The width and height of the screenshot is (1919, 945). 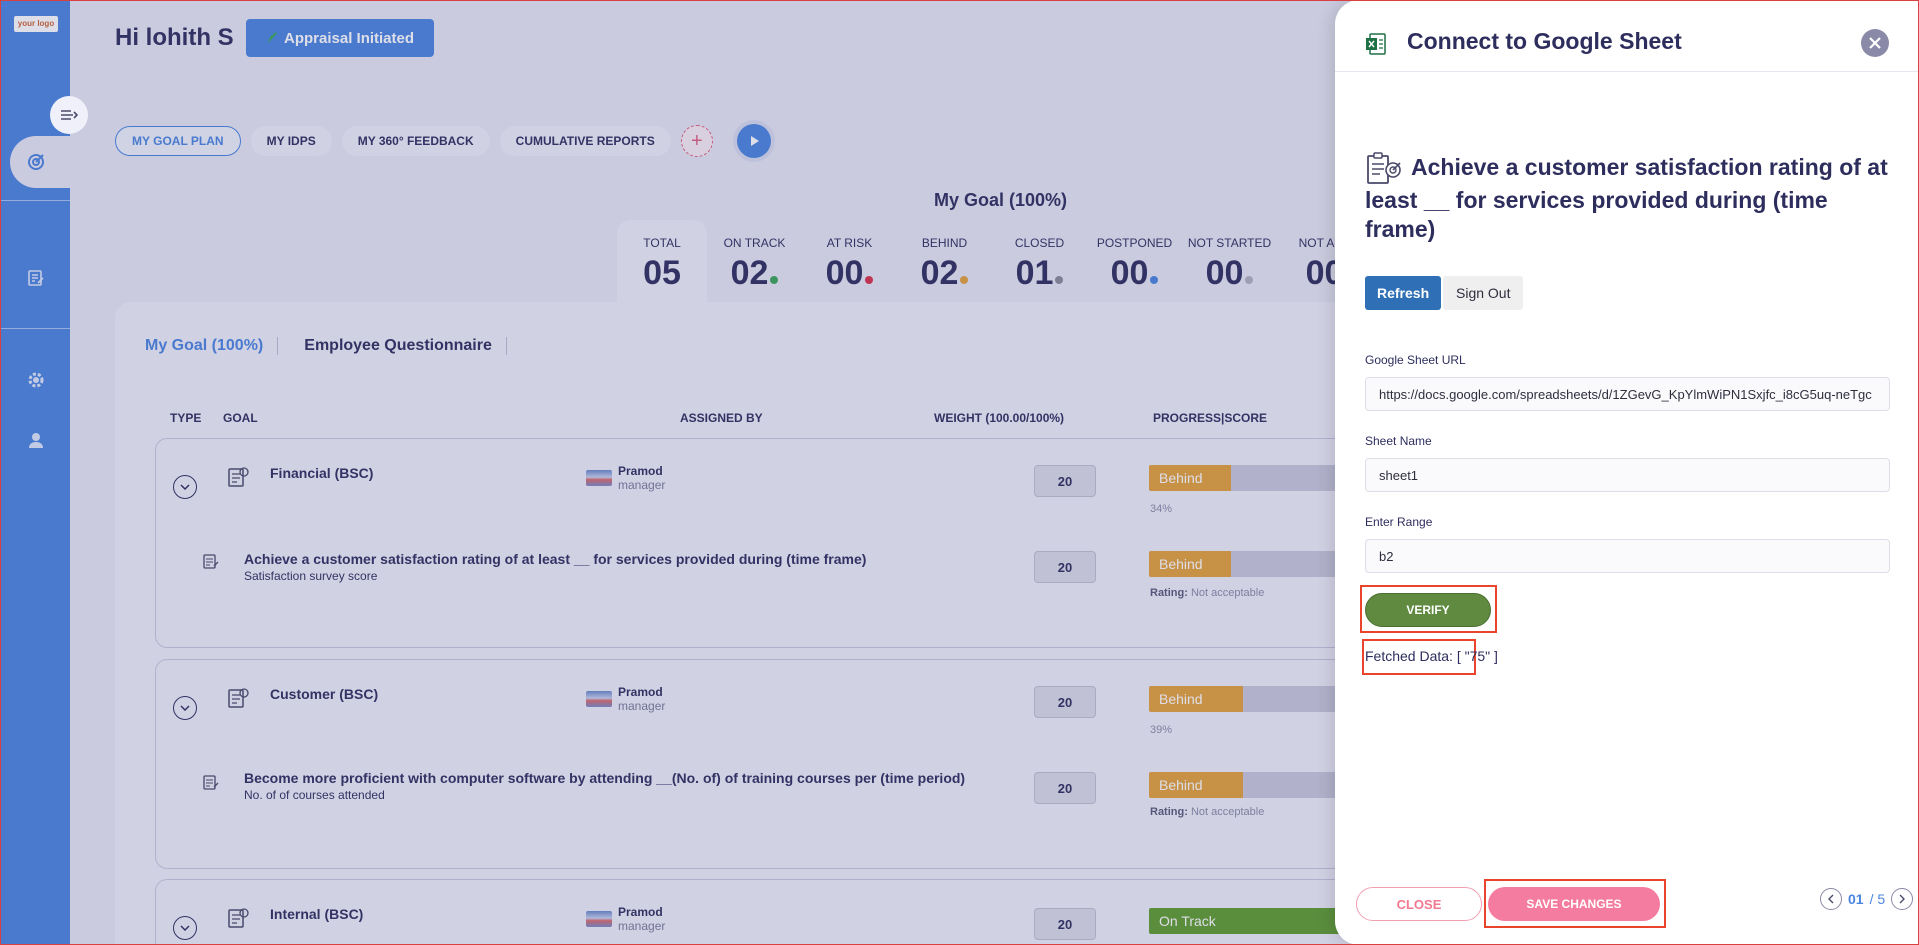 What do you see at coordinates (849, 261) in the screenshot?
I see `stat-at-risk: AT RISK 00` at bounding box center [849, 261].